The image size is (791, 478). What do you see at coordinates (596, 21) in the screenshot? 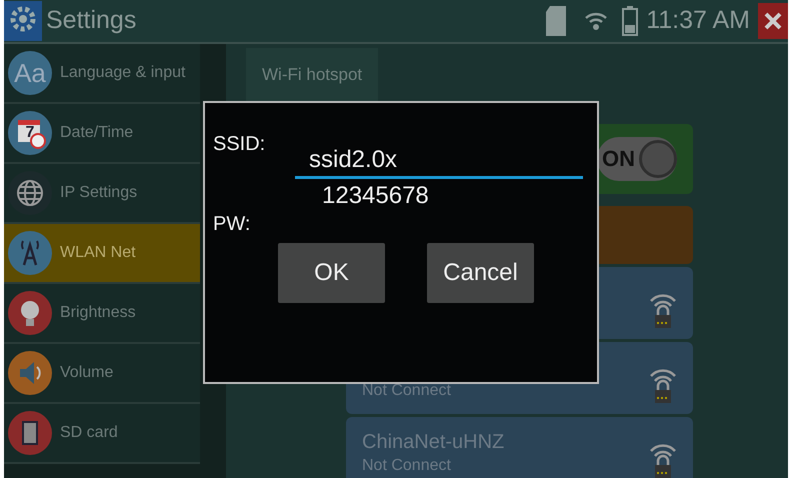
I see `wifi-icon` at bounding box center [596, 21].